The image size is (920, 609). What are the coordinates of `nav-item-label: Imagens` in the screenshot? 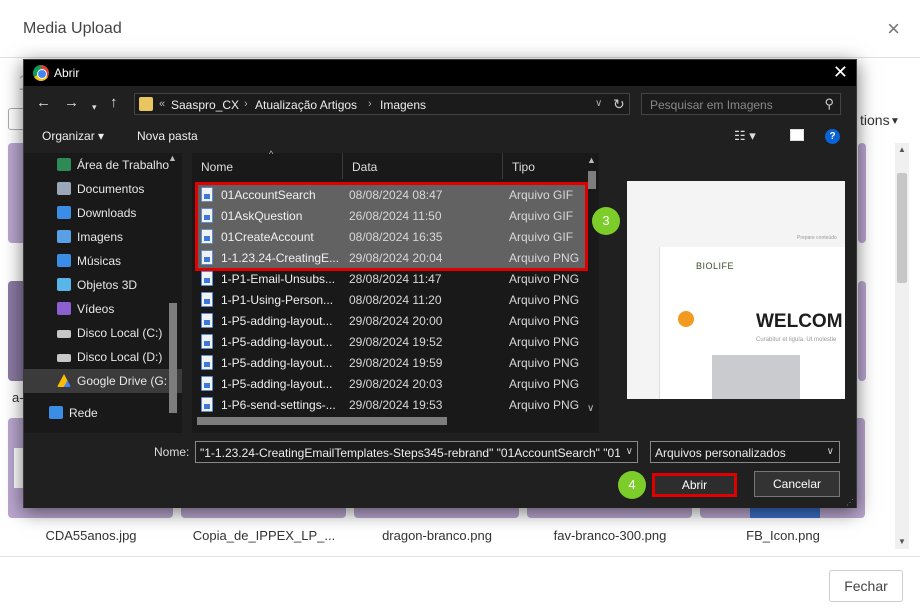 It's located at (100, 237).